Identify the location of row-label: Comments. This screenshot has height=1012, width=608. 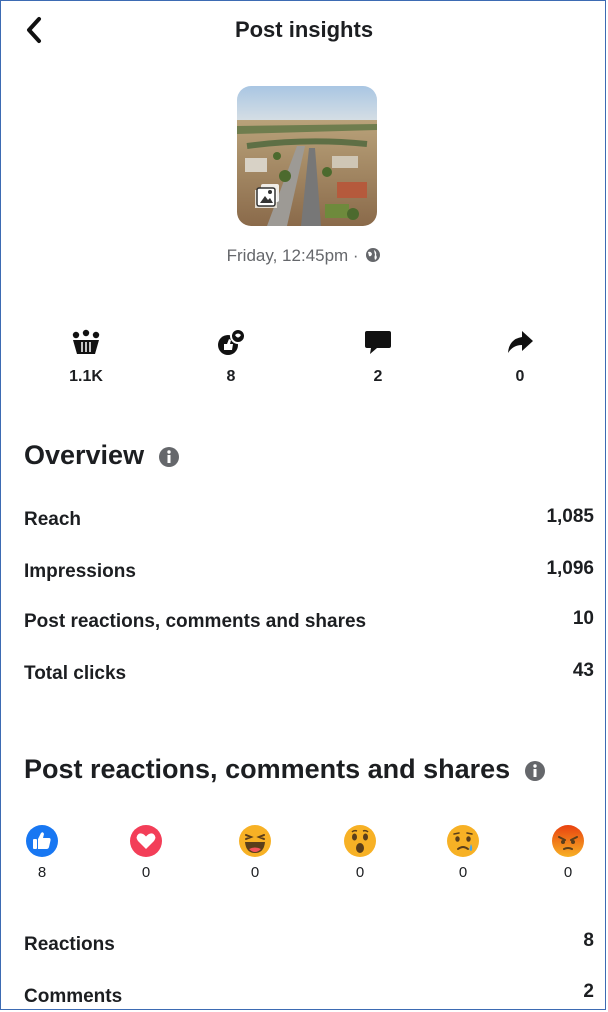
(73, 996).